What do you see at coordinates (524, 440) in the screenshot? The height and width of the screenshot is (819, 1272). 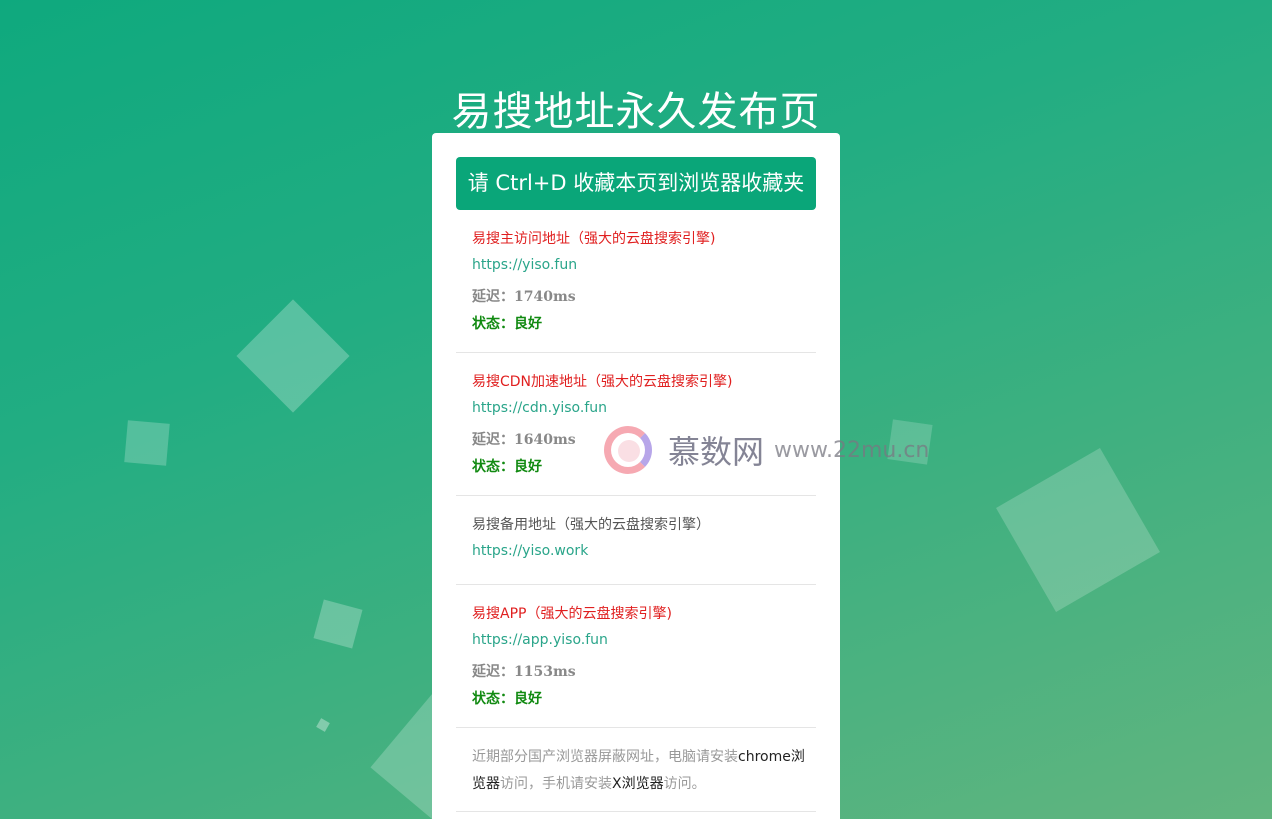 I see `entry-latency: 延迟：1640ms` at bounding box center [524, 440].